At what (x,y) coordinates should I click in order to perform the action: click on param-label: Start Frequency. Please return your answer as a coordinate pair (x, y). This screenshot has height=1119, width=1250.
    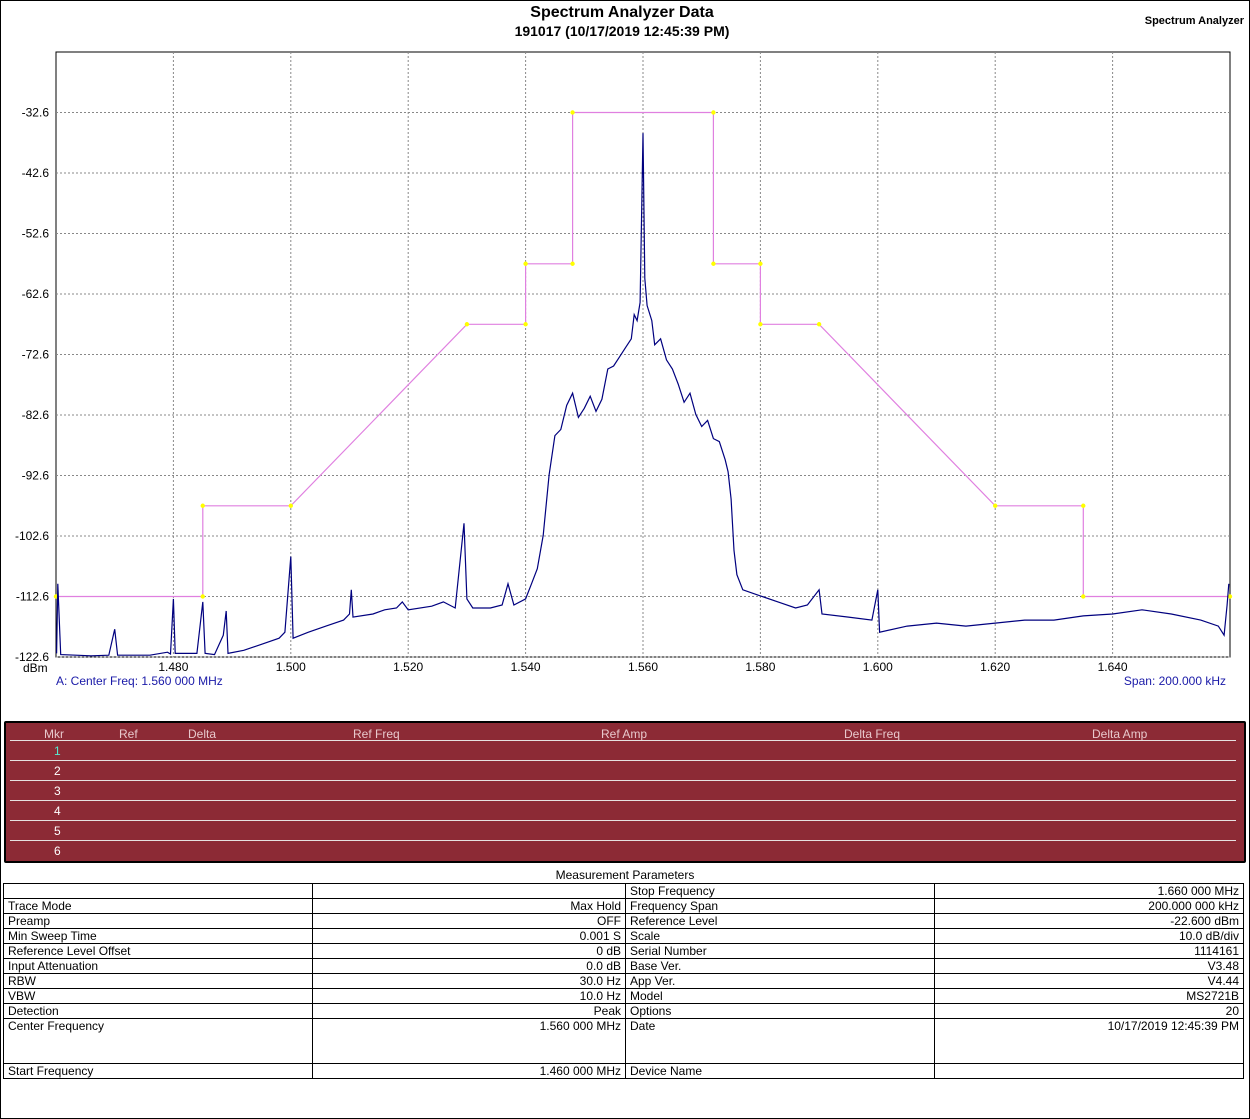
    Looking at the image, I should click on (158, 1071).